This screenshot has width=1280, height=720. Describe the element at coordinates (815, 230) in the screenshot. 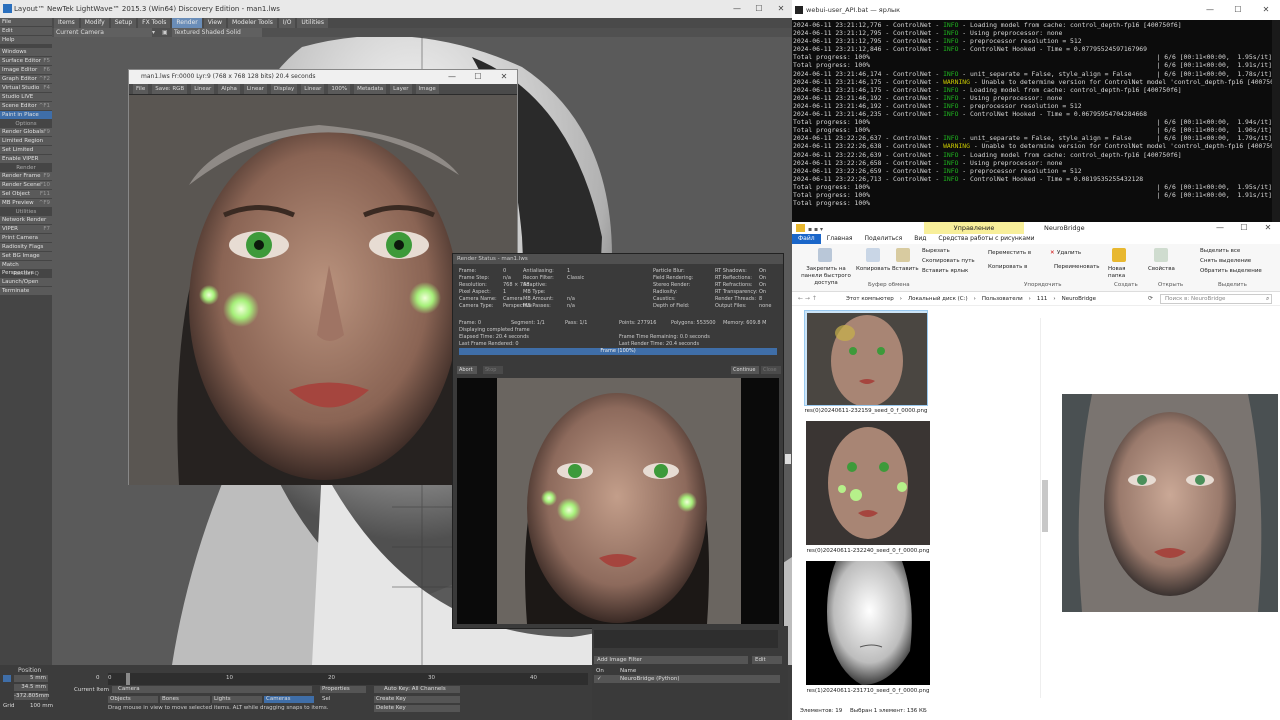

I see `quick-access-icons: ▪ ▪ ▾` at that location.